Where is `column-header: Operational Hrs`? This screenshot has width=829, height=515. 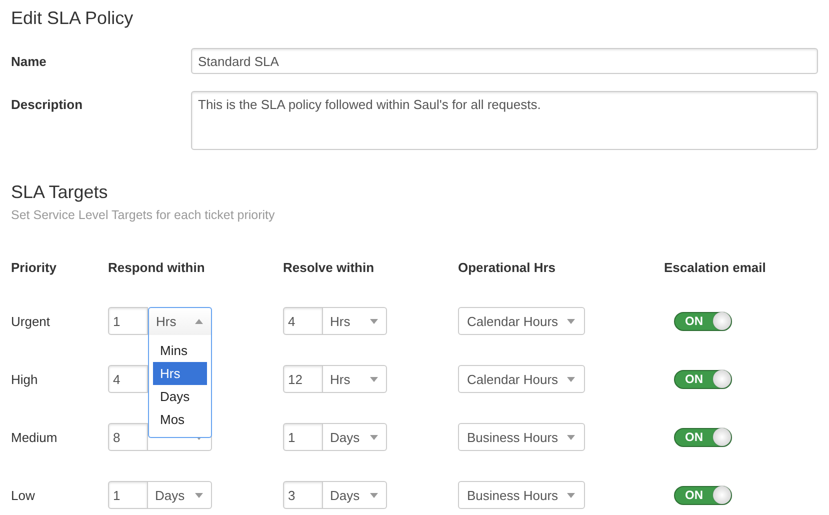 column-header: Operational Hrs is located at coordinates (507, 267).